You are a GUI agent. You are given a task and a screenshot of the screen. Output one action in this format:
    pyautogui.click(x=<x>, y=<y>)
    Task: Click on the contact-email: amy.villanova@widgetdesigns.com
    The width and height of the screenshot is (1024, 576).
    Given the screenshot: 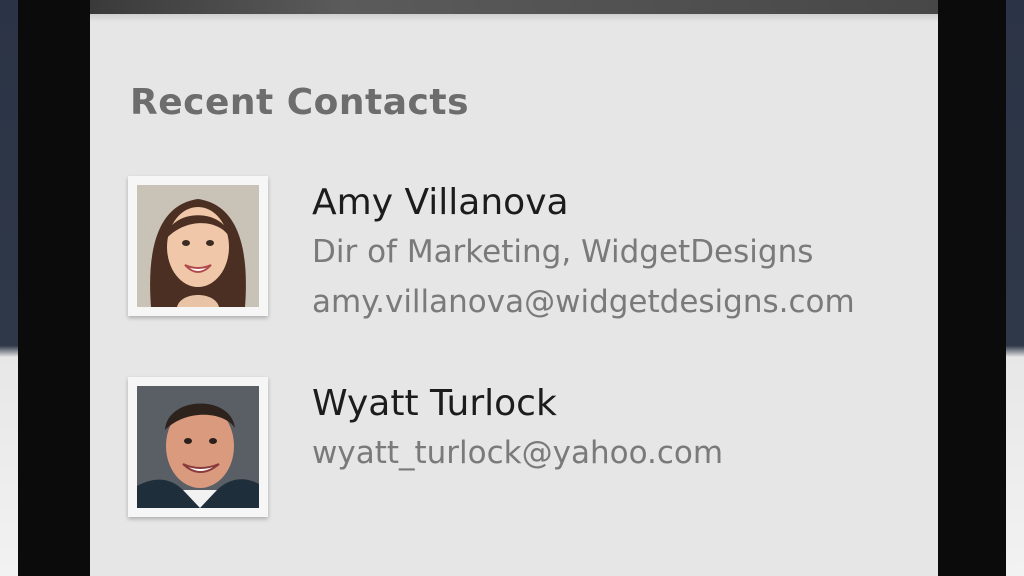 What is the action you would take?
    pyautogui.click(x=583, y=302)
    